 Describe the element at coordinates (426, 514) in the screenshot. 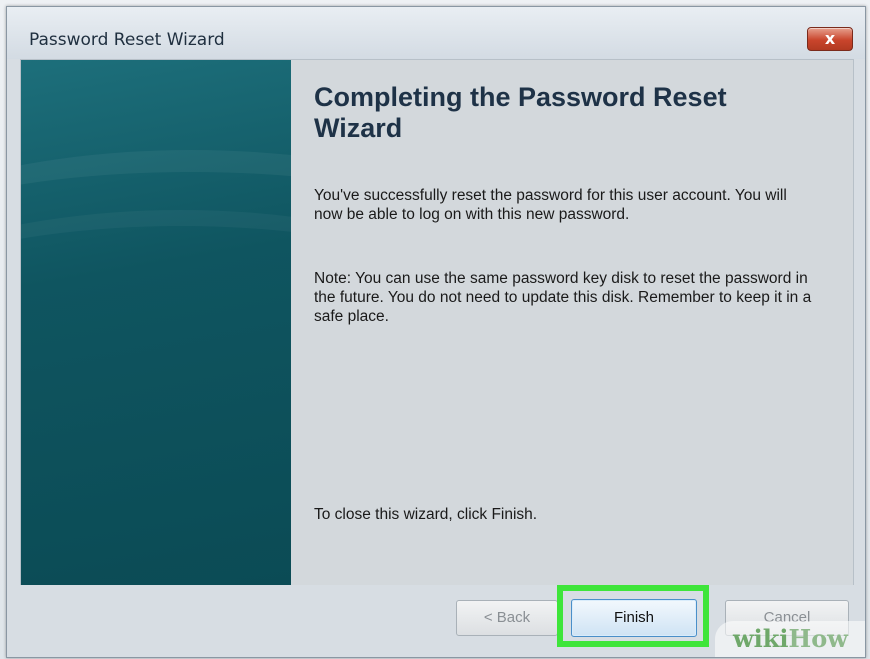

I see `close-instruction: To close this wizard, click Finish.` at that location.